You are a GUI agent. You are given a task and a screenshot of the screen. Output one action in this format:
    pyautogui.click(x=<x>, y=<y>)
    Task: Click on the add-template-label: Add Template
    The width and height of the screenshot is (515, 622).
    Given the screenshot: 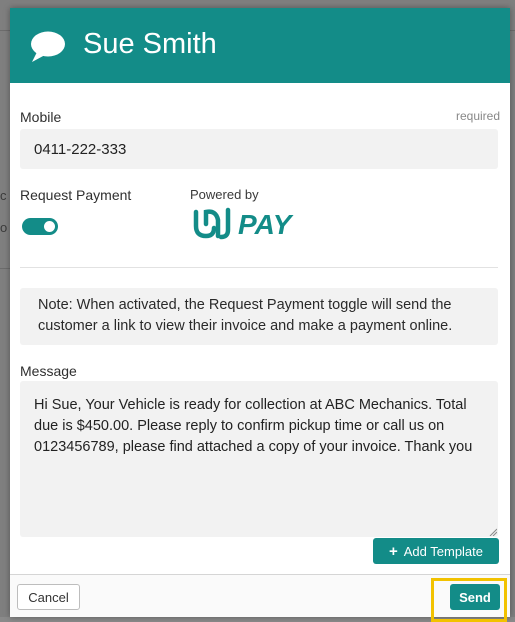 What is the action you would take?
    pyautogui.click(x=443, y=551)
    